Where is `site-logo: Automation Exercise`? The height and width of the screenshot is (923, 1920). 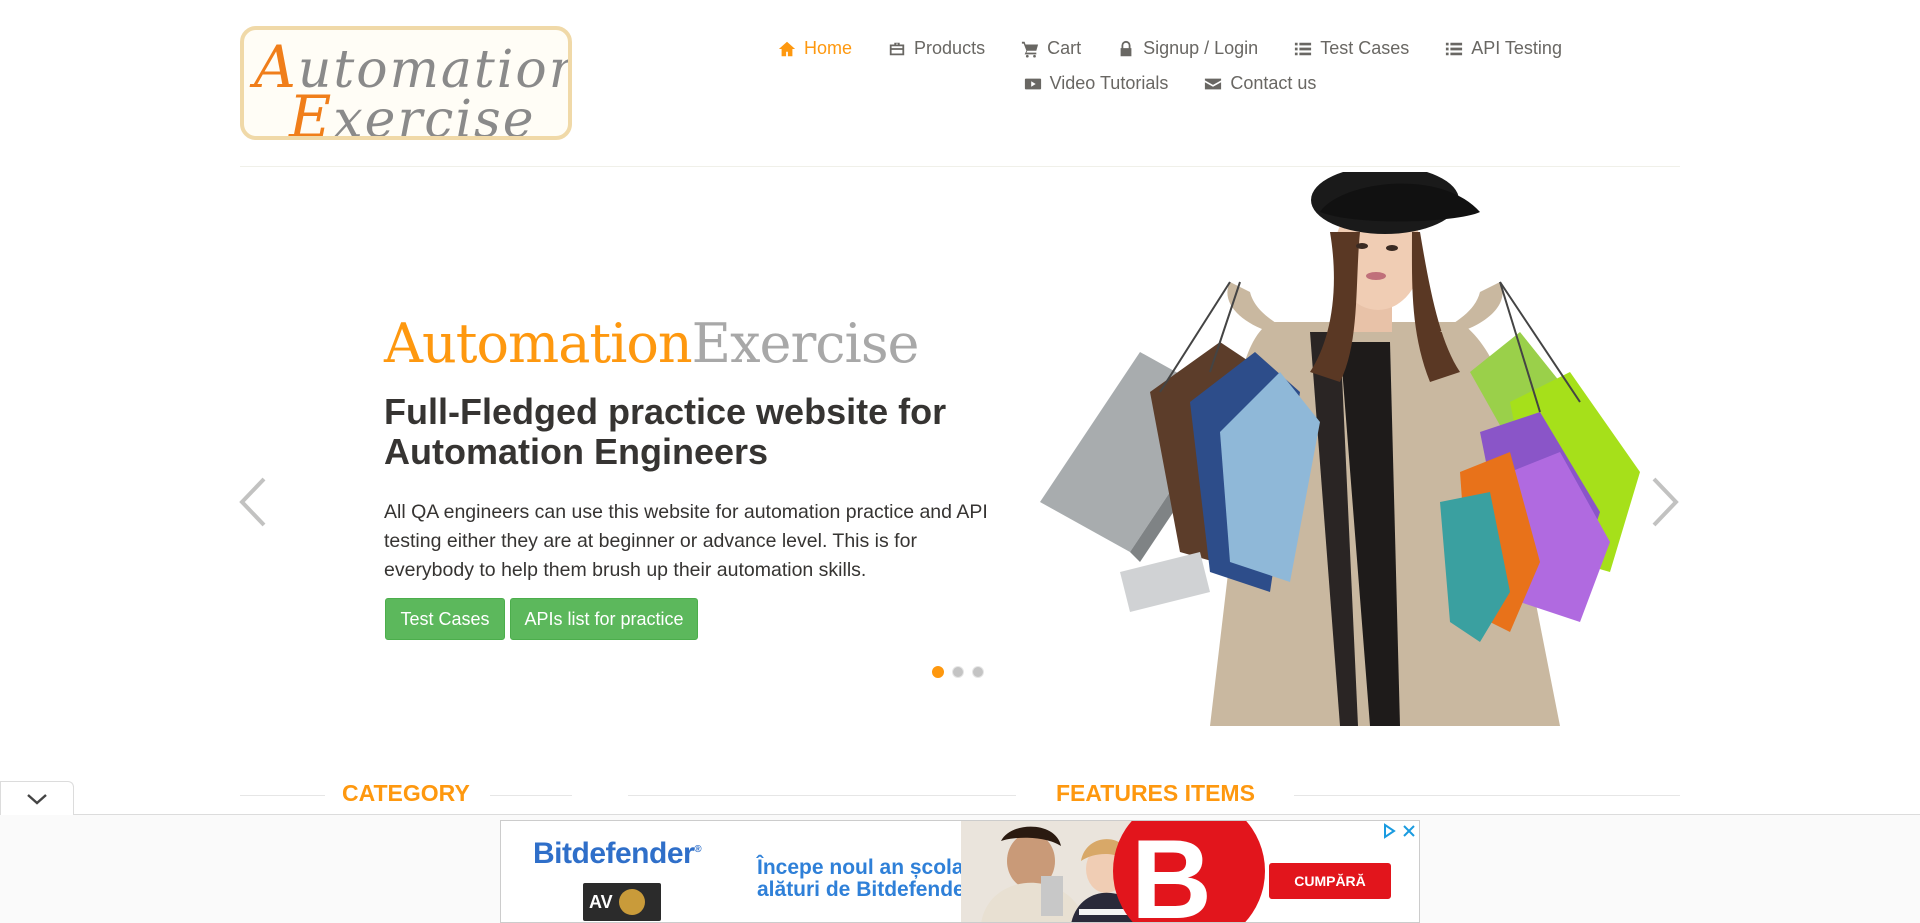
site-logo: Automation Exercise is located at coordinates (406, 83).